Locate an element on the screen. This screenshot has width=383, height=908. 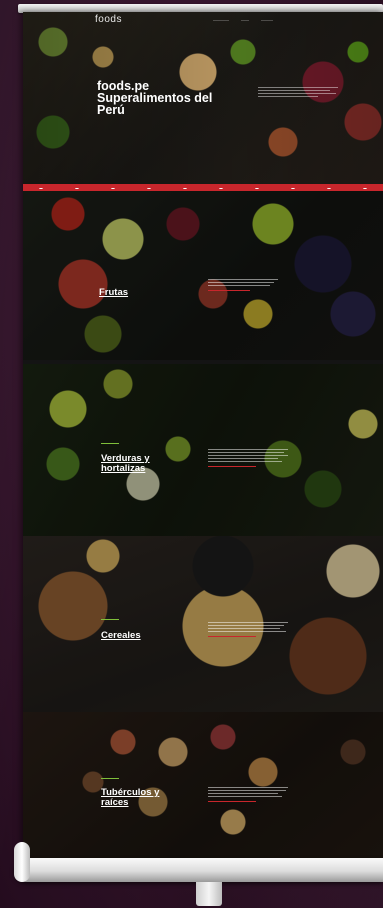
frutas-title: Frutas is located at coordinates (114, 292).